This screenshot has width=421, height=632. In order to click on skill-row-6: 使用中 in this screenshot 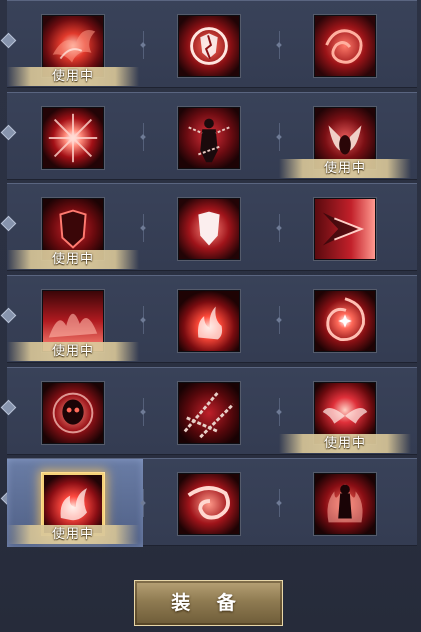, I will do `click(208, 502)`.